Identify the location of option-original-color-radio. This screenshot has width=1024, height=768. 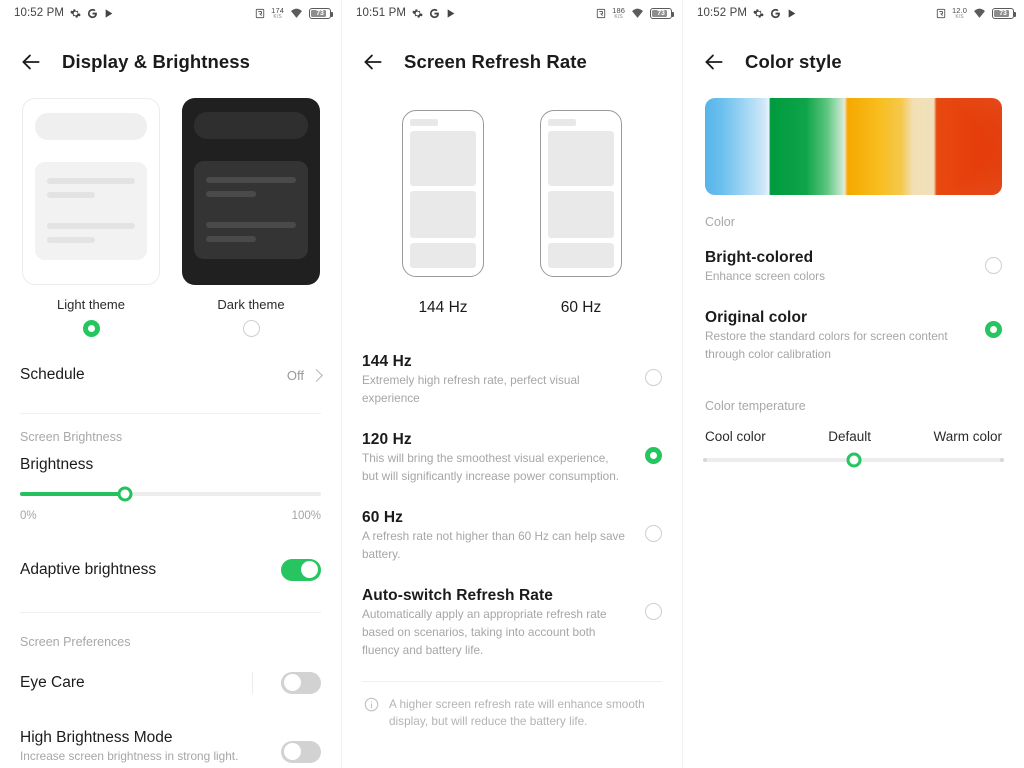
(993, 329).